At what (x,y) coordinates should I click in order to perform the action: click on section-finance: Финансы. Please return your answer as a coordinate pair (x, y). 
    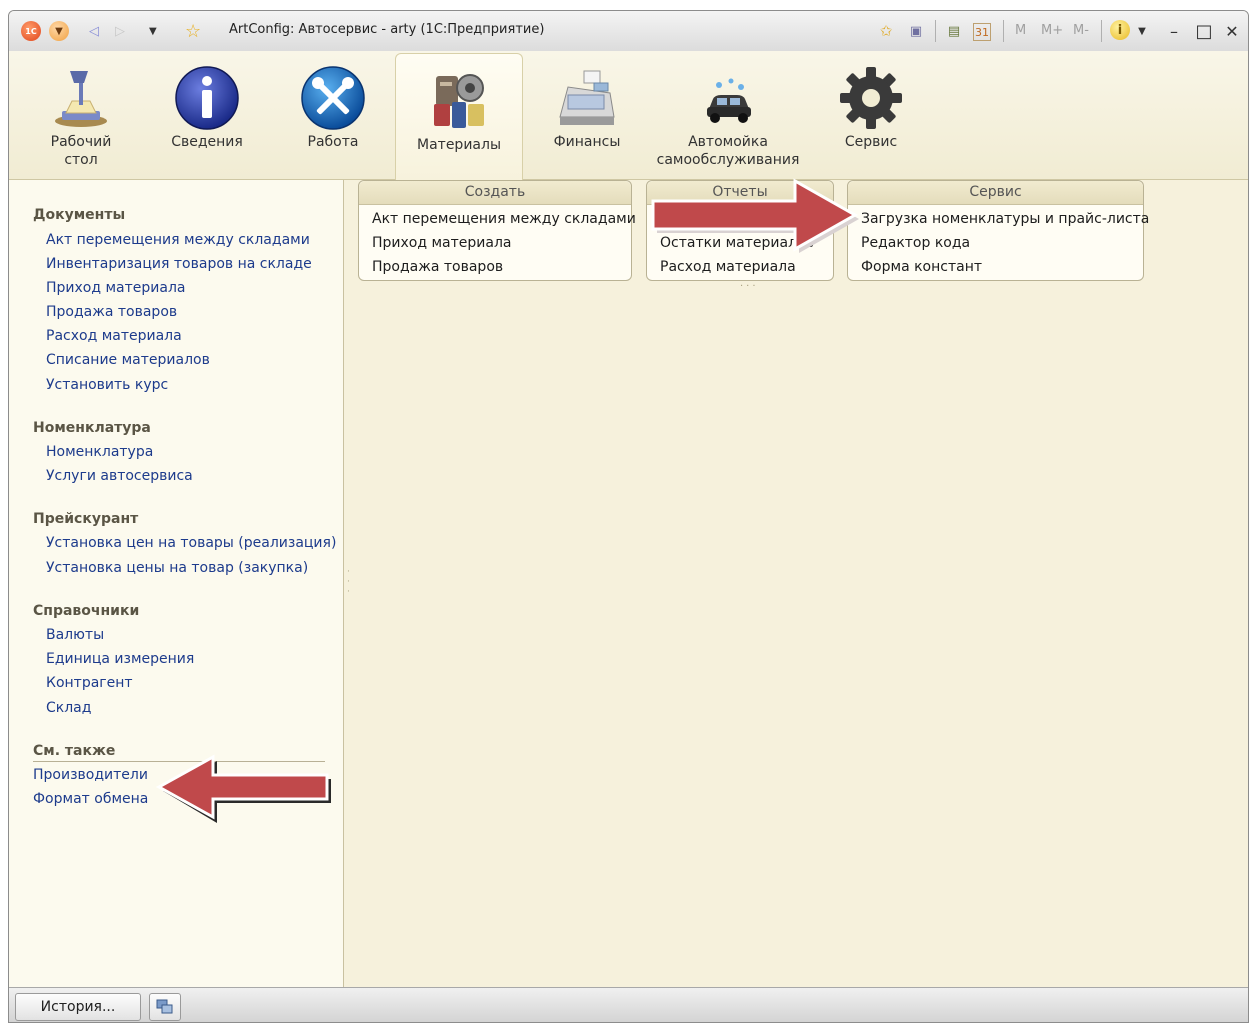
    Looking at the image, I should click on (587, 115).